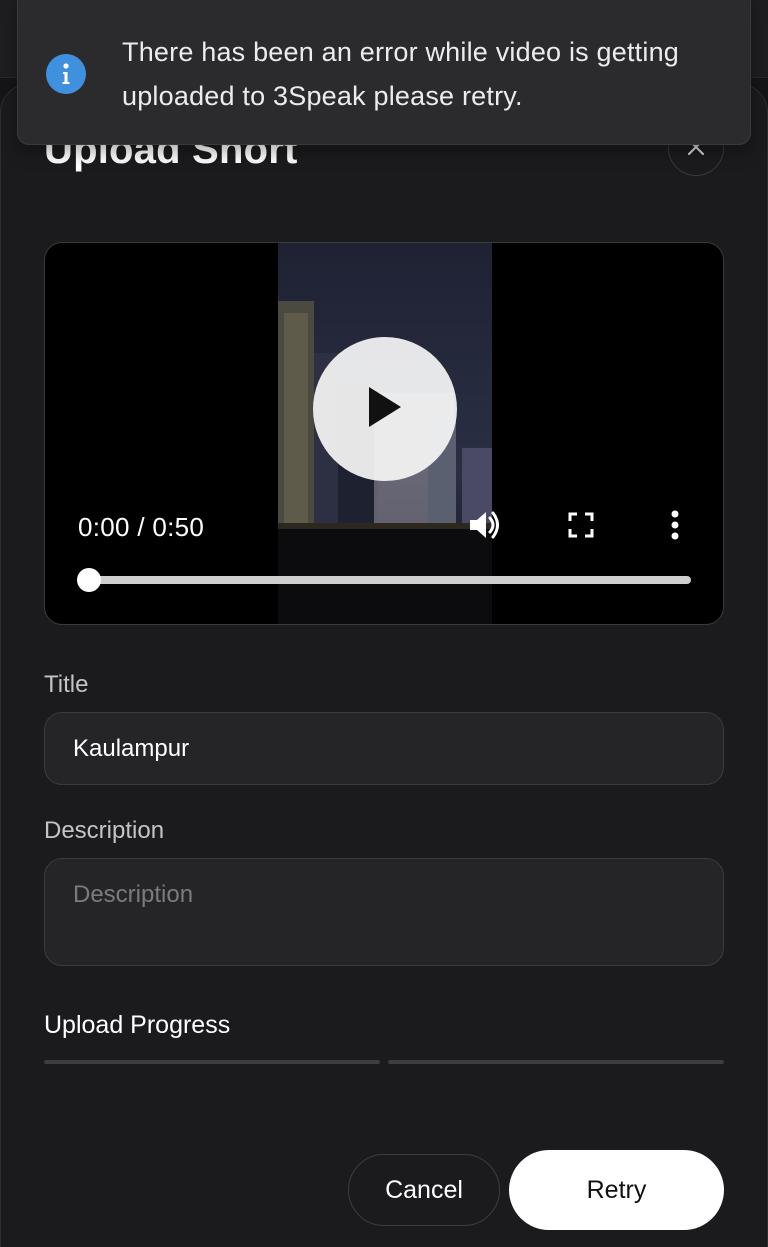  Describe the element at coordinates (104, 830) in the screenshot. I see `description-label: Description` at that location.